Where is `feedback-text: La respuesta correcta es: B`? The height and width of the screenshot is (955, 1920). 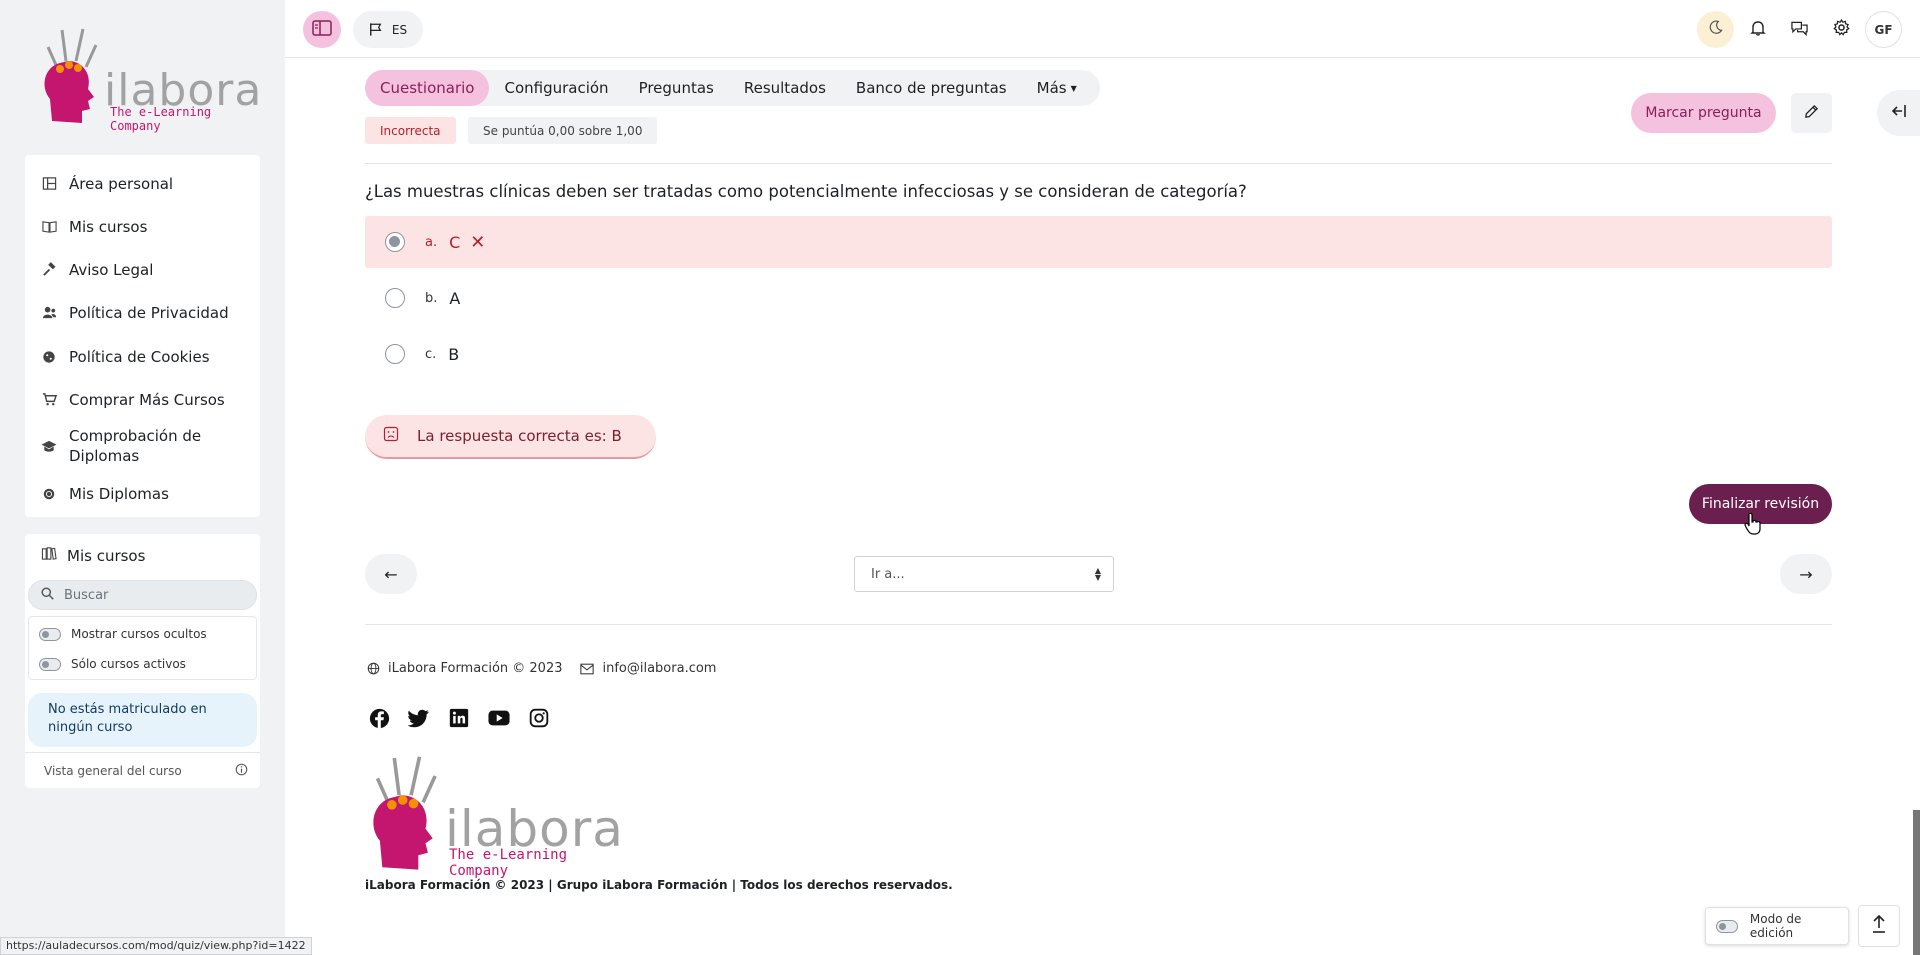 feedback-text: La respuesta correcta es: B is located at coordinates (519, 436).